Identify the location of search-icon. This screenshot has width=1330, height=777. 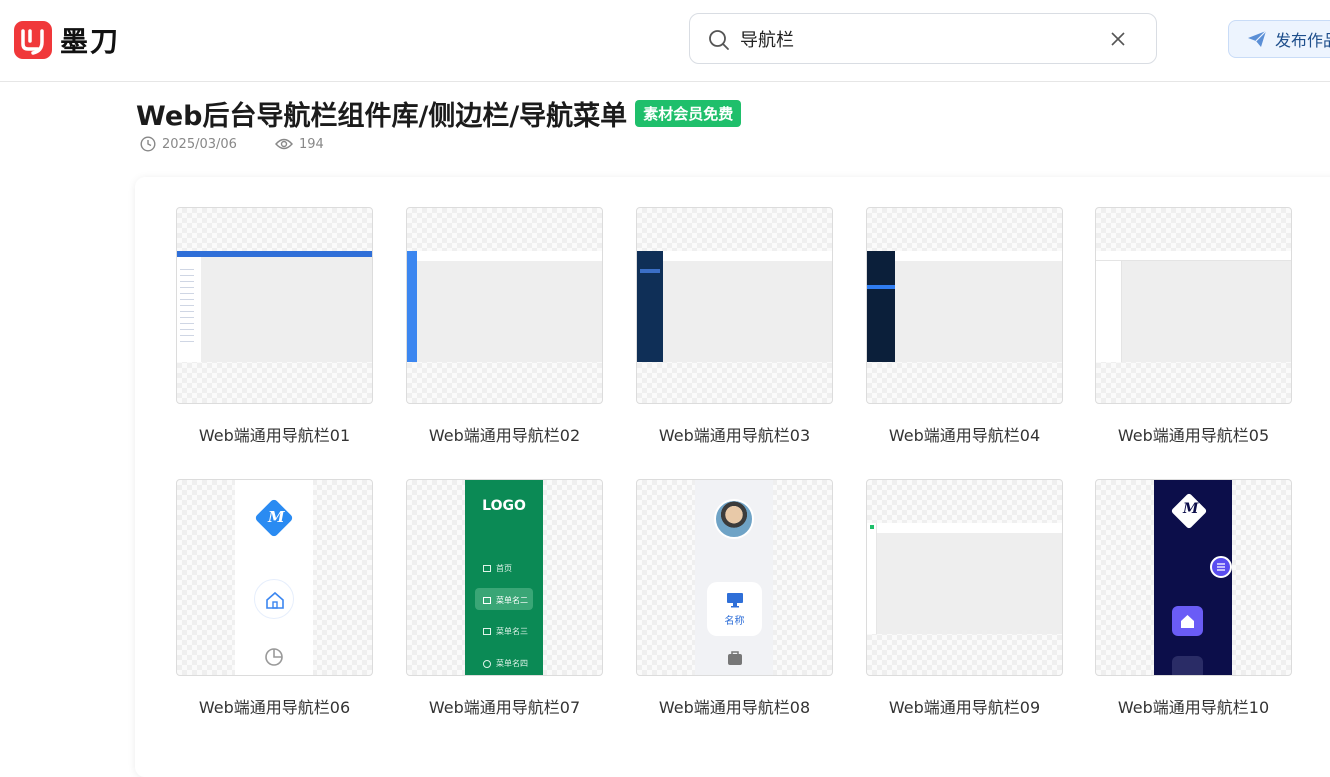
(719, 42).